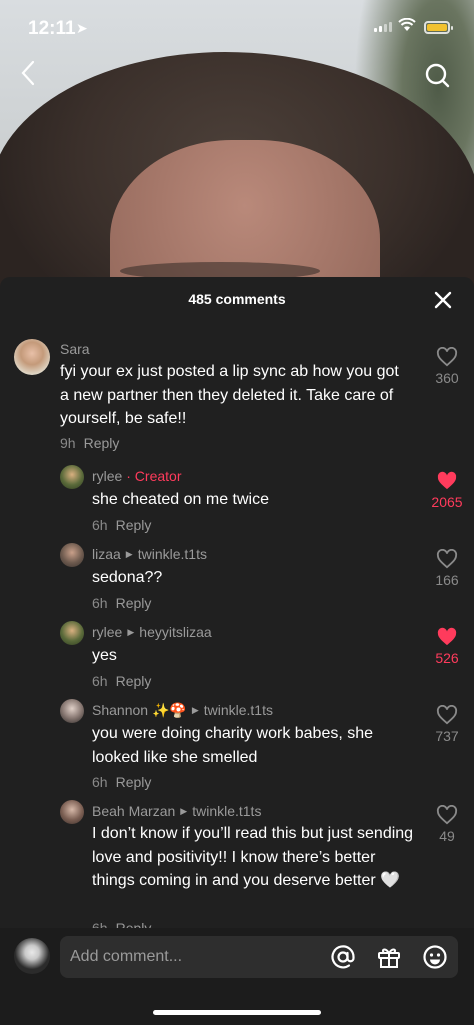  Describe the element at coordinates (447, 502) in the screenshot. I see `like-count: 2065` at that location.